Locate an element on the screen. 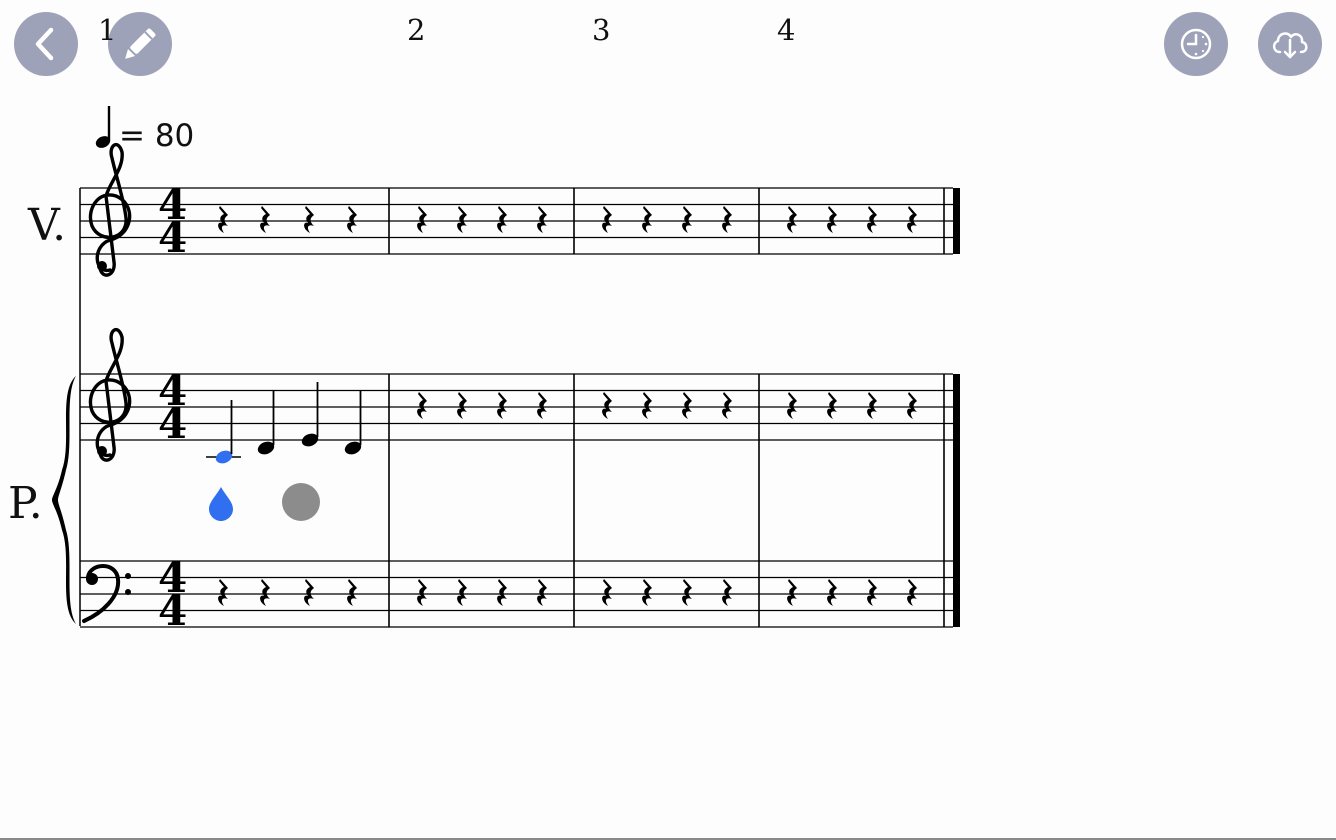 This screenshot has width=1336, height=840. piano-brace is located at coordinates (64, 500).